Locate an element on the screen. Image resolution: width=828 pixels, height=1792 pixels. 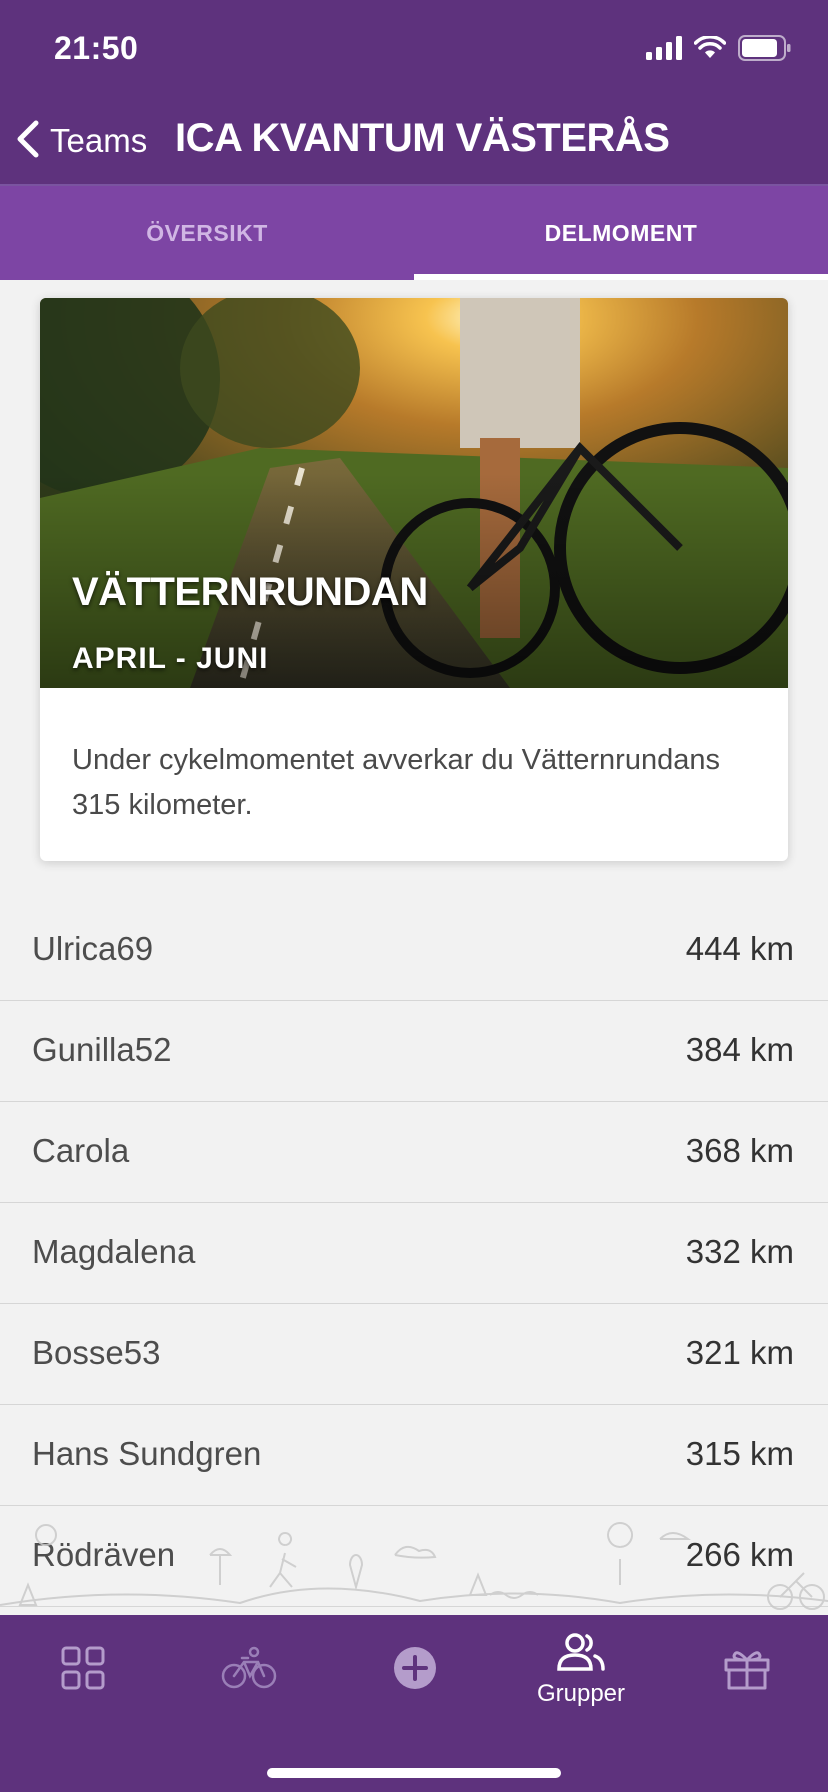
tab-grupper: Grupper is located at coordinates (581, 1670).